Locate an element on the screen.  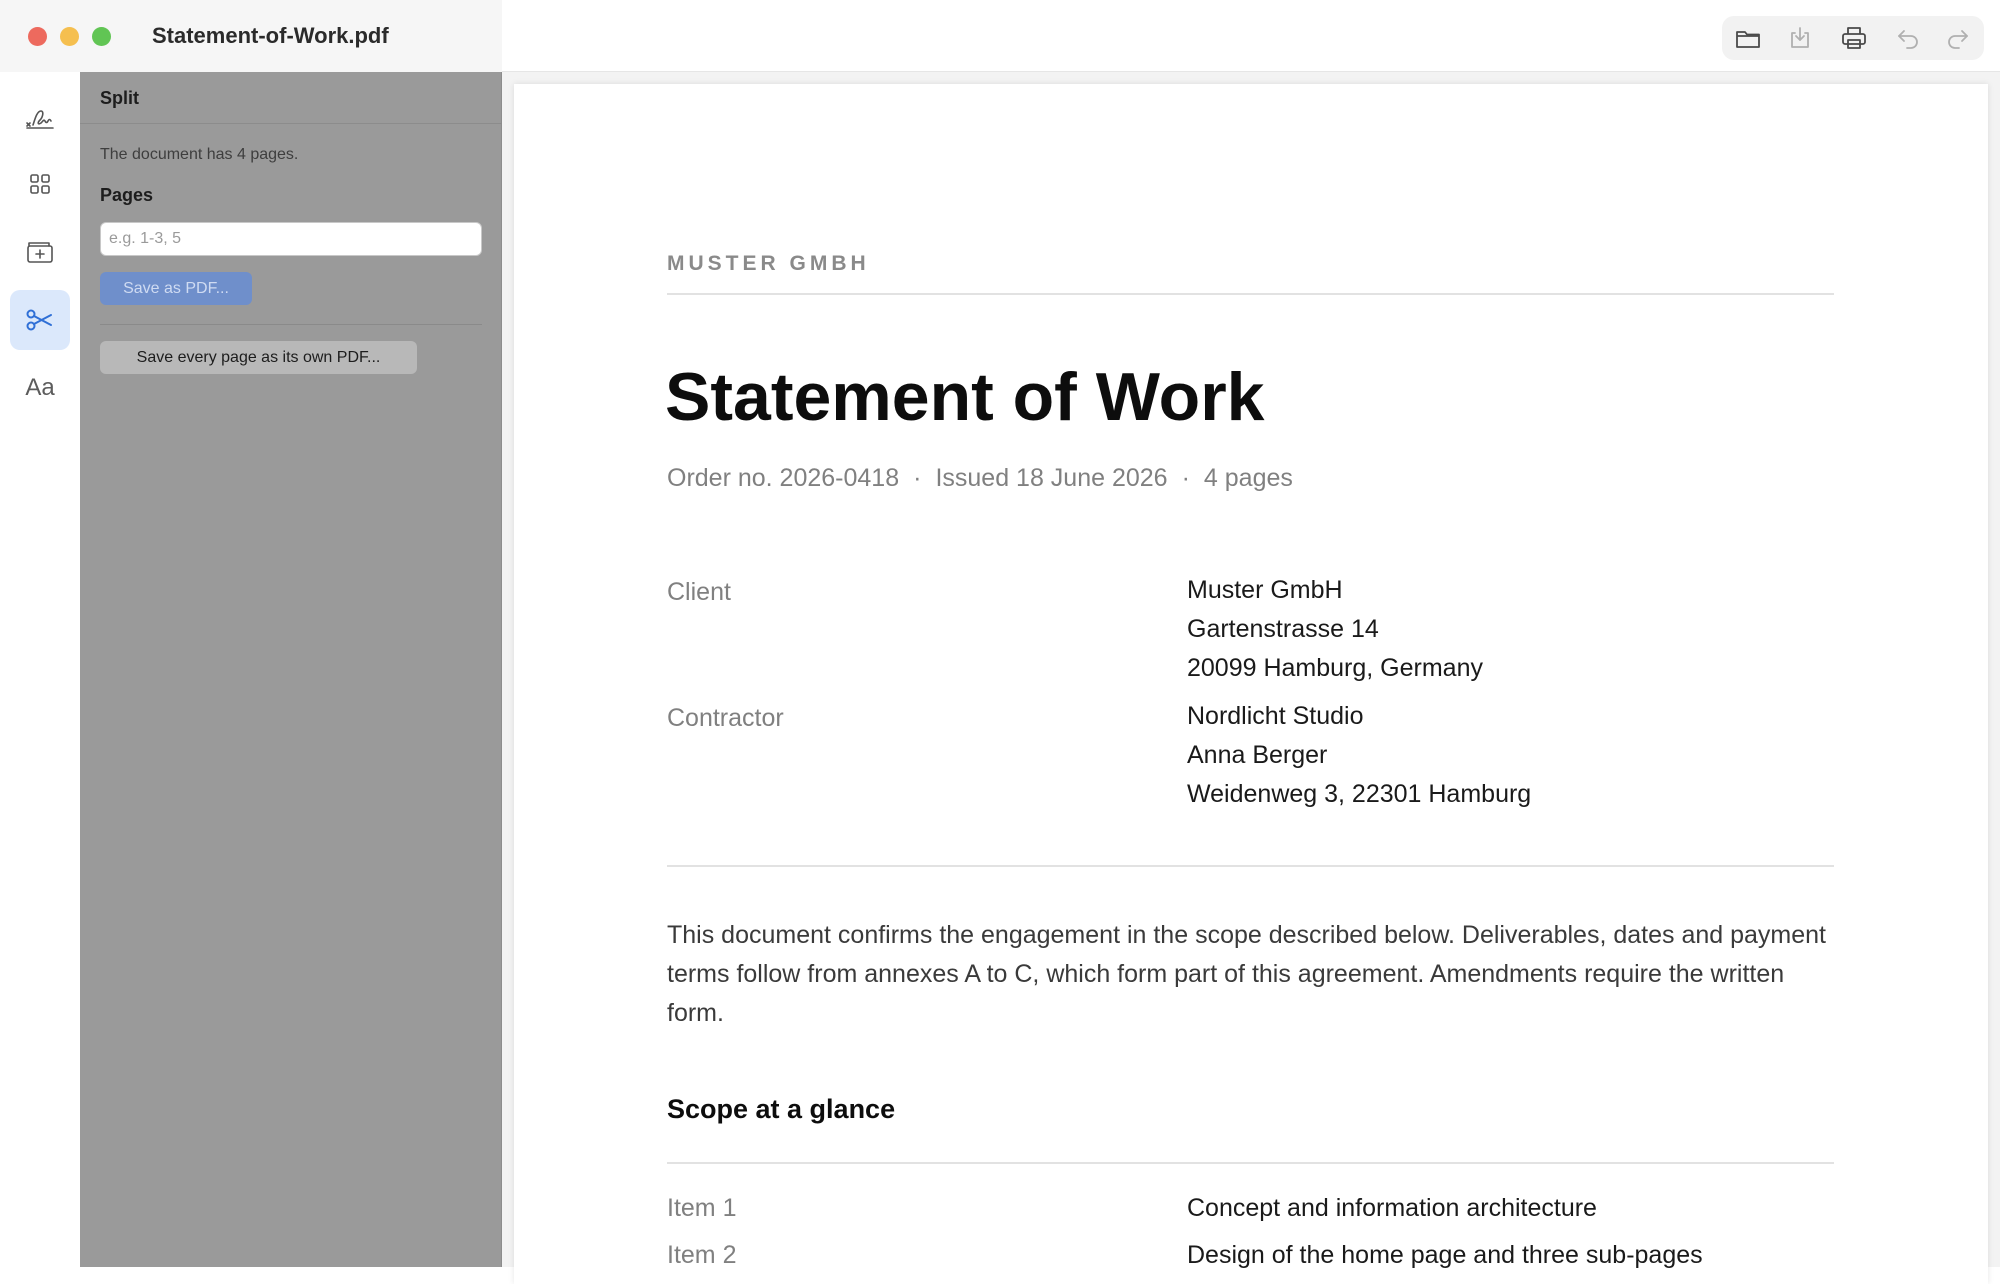
redo-button is located at coordinates (1958, 38).